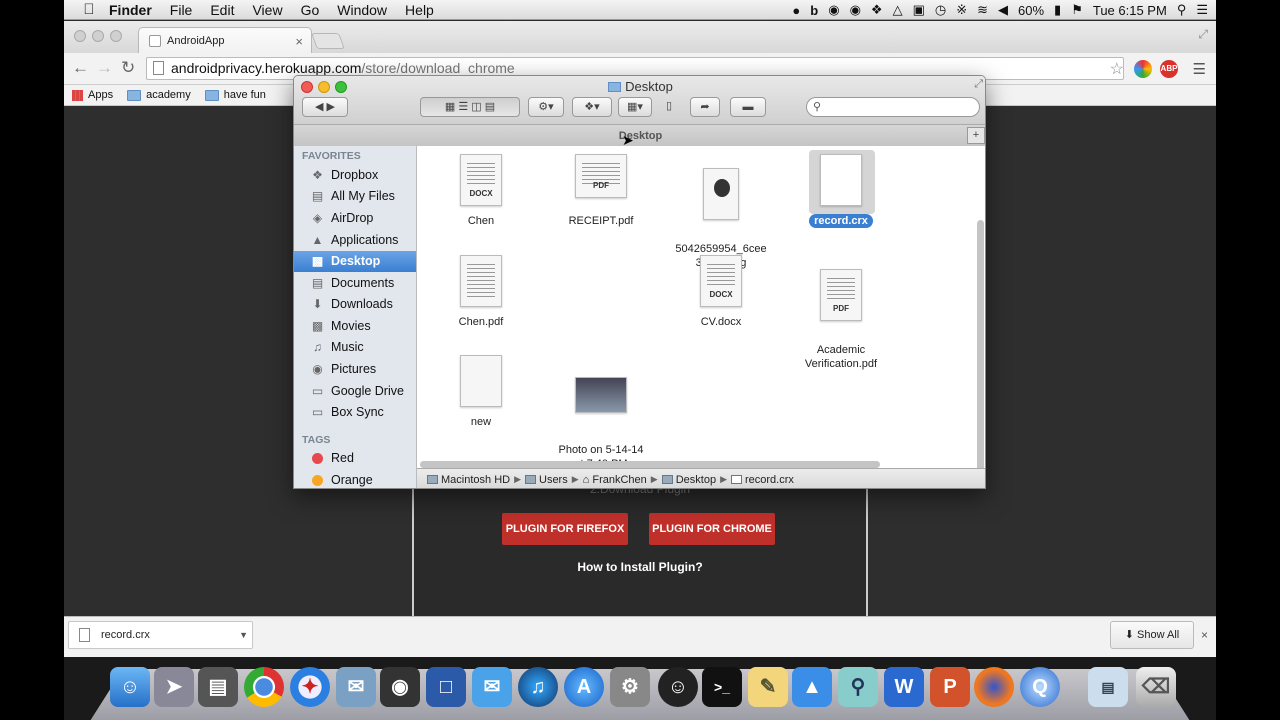 This screenshot has height=720, width=1280. I want to click on zip-icon: ▯, so click(669, 107).